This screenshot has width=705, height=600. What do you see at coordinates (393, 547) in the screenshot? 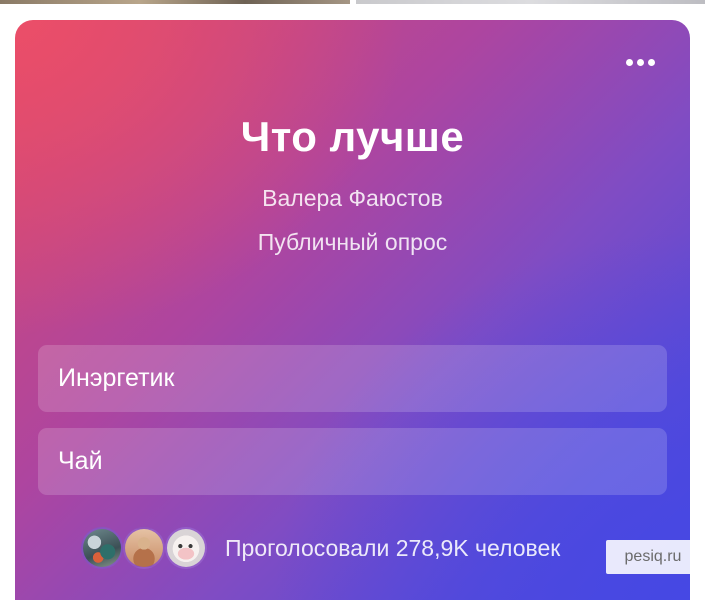
I see `votes-count-text: Проголосовали 278,9K человек` at bounding box center [393, 547].